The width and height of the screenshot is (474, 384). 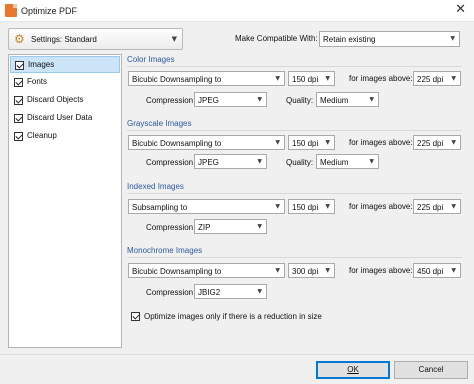 What do you see at coordinates (37, 81) in the screenshot?
I see `sidebar-item-label: Fonts` at bounding box center [37, 81].